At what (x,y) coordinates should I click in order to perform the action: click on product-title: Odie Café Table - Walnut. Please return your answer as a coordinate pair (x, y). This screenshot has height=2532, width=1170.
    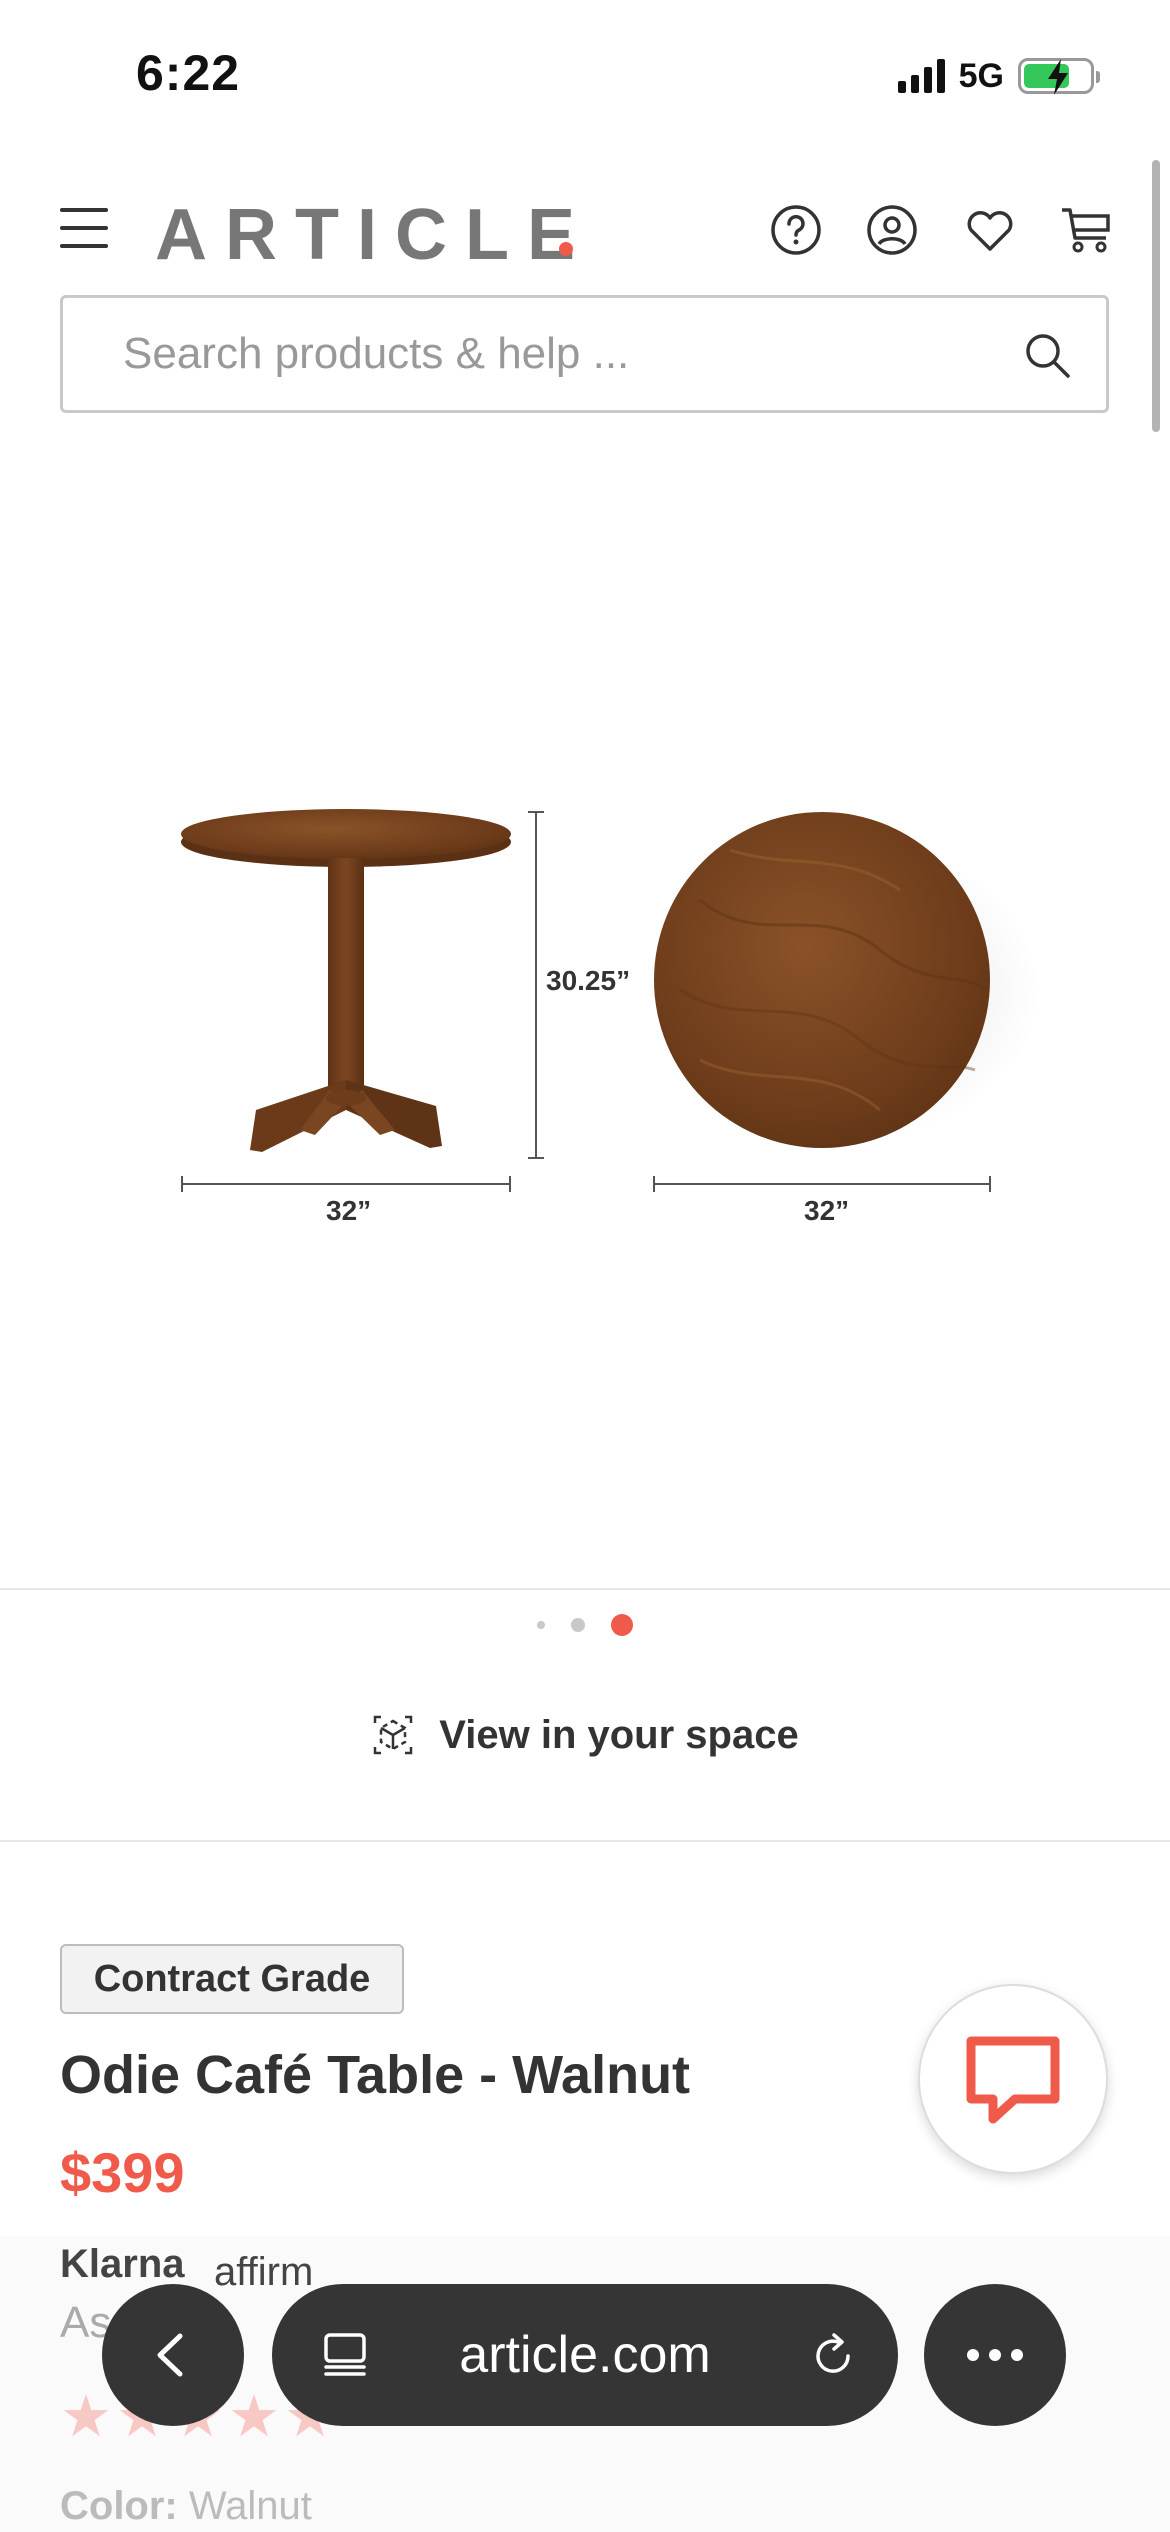
    Looking at the image, I should click on (375, 2075).